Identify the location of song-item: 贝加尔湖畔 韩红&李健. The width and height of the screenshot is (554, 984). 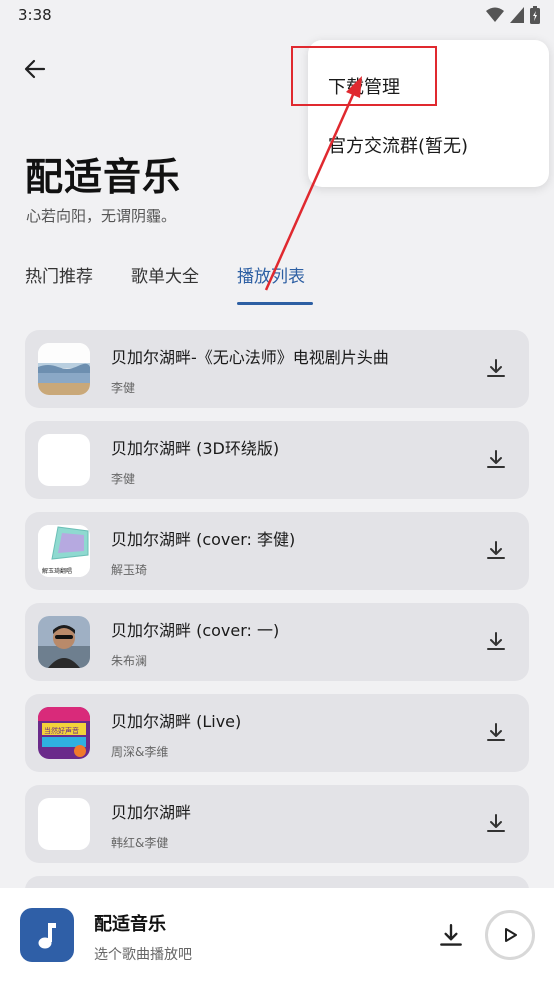
(277, 824).